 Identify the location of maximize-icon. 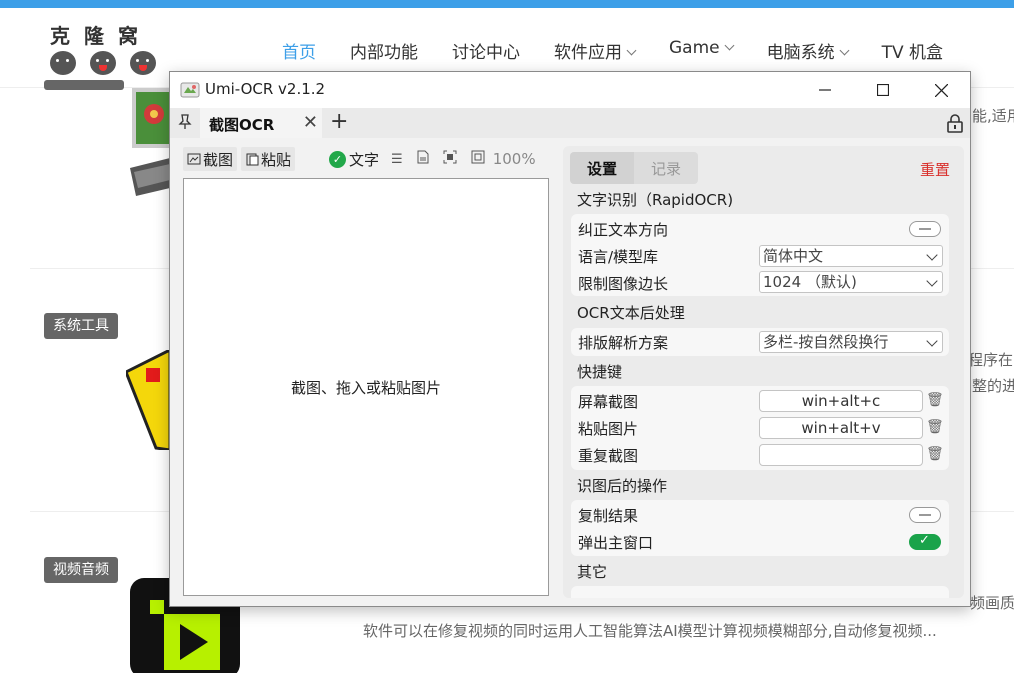
(883, 90).